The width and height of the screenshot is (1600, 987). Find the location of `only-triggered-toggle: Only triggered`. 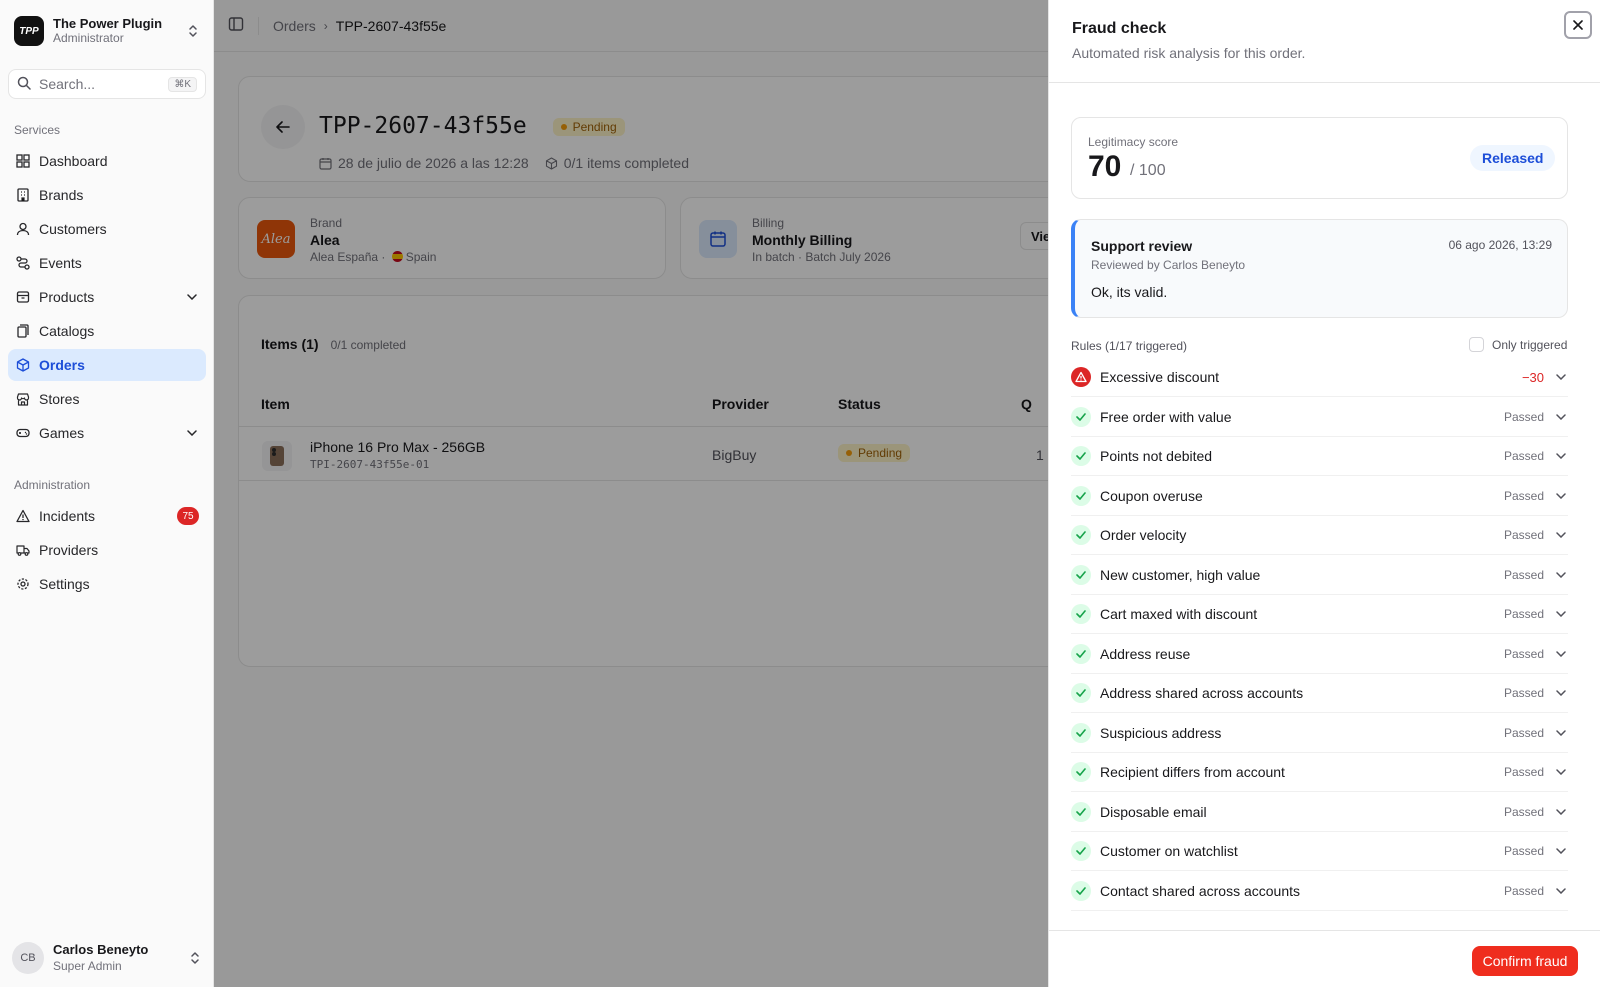

only-triggered-toggle: Only triggered is located at coordinates (1518, 344).